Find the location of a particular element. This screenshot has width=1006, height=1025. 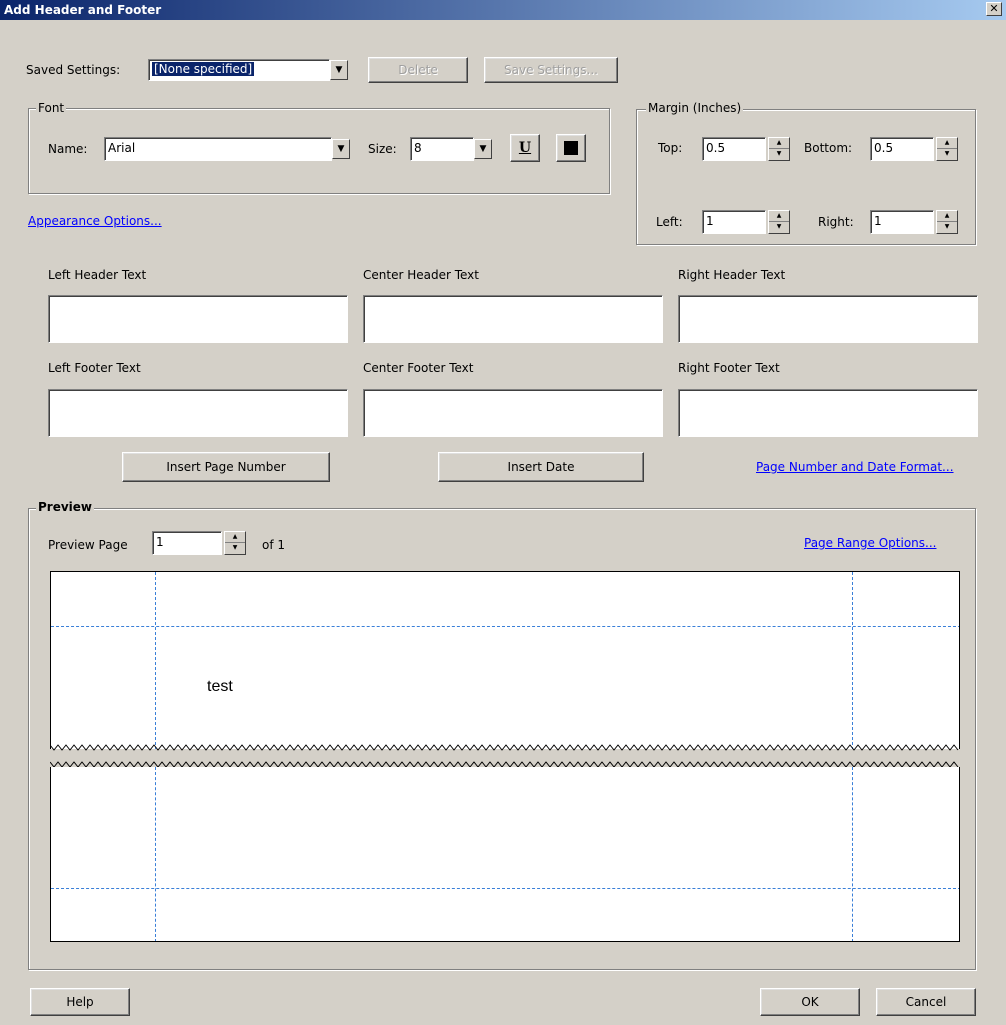

margin-left-spinner: ▲ ▼ is located at coordinates (779, 222).